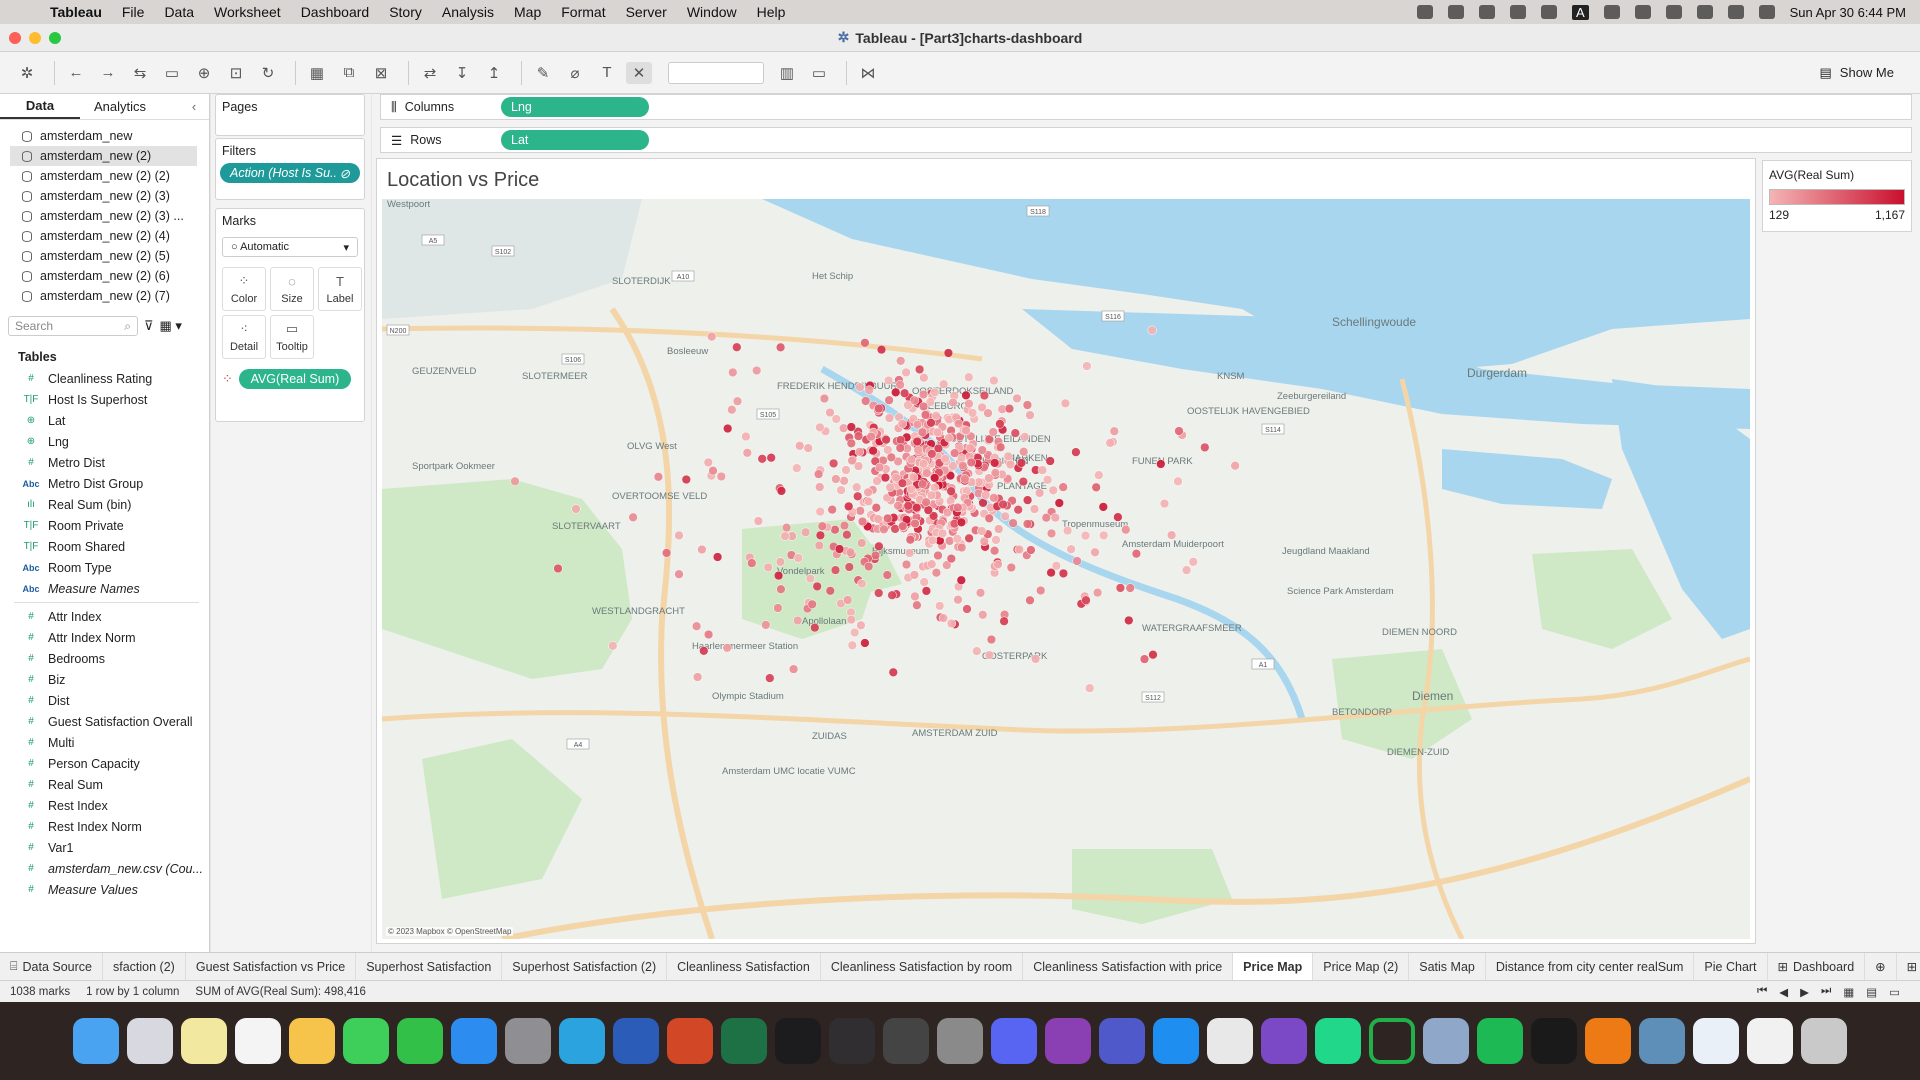  Describe the element at coordinates (104, 525) in the screenshot. I see `field-item: T|F Room Private` at that location.